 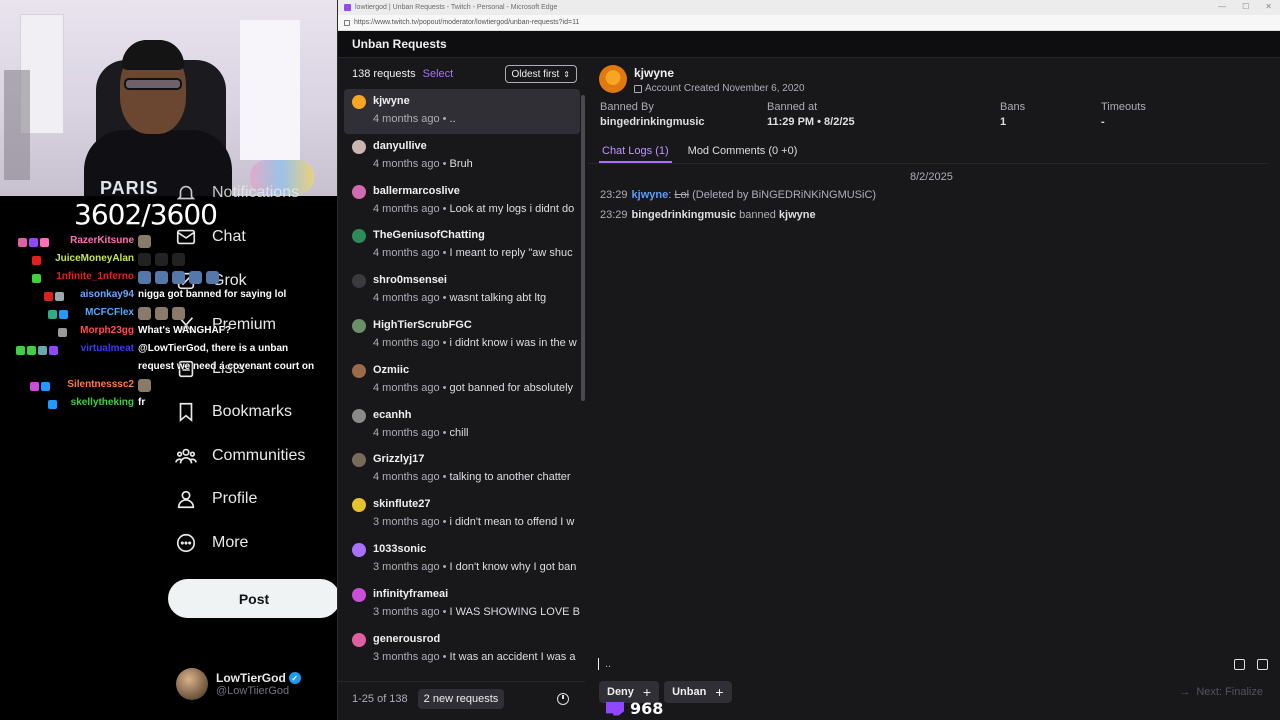 I want to click on tab-mod-comments: Mod Comments (0 +0), so click(x=743, y=154).